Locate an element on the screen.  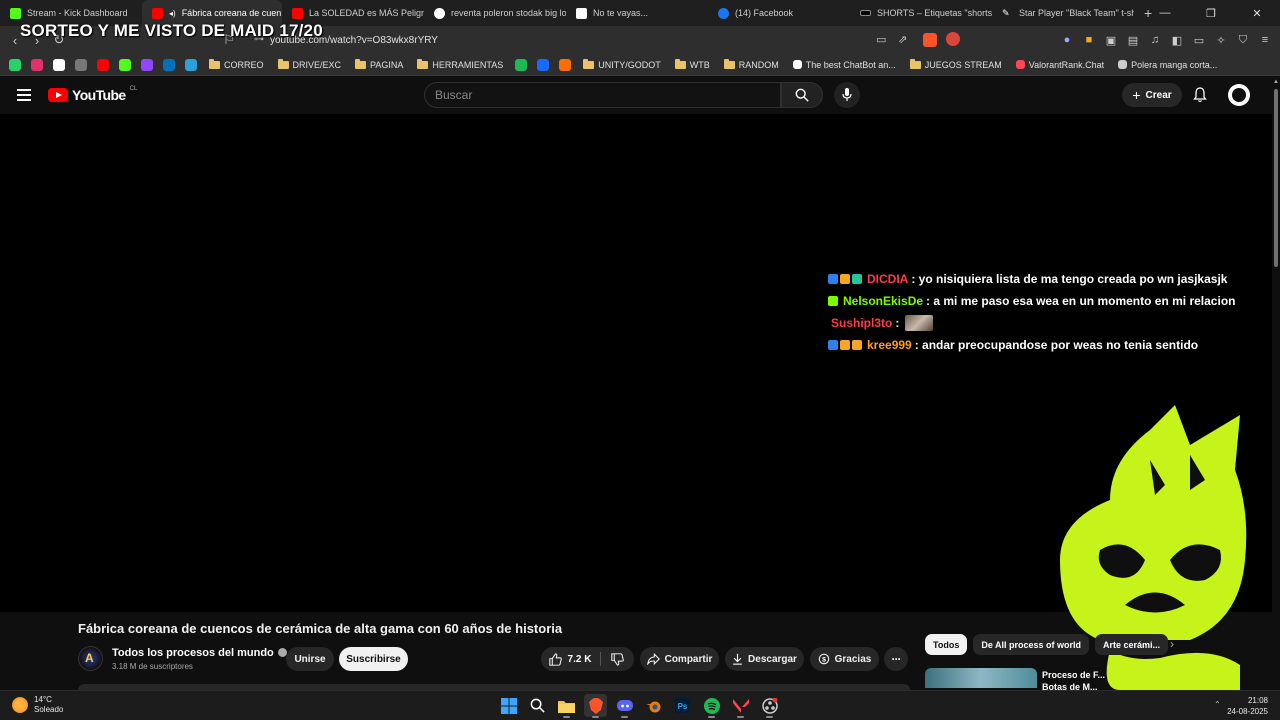
bookmark-folder: HERRAMIENTAS is located at coordinates (460, 64).